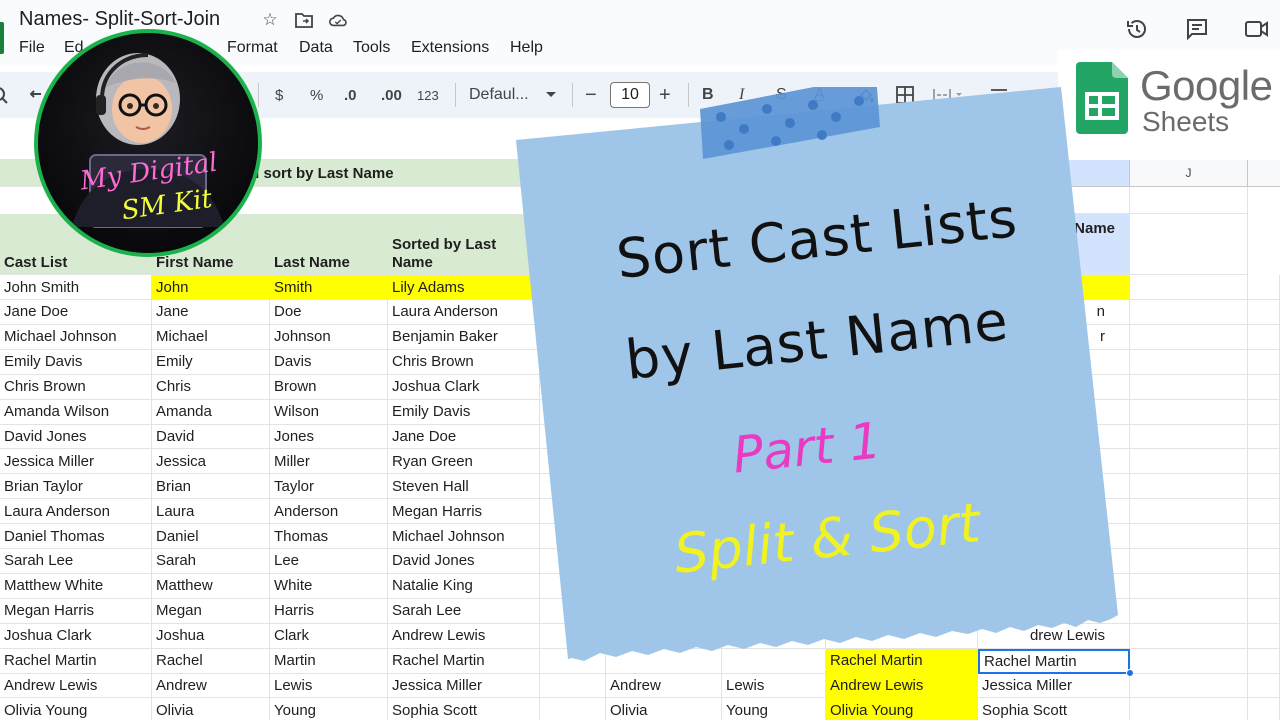  Describe the element at coordinates (211, 312) in the screenshot. I see `cell-b-4: Jane` at that location.